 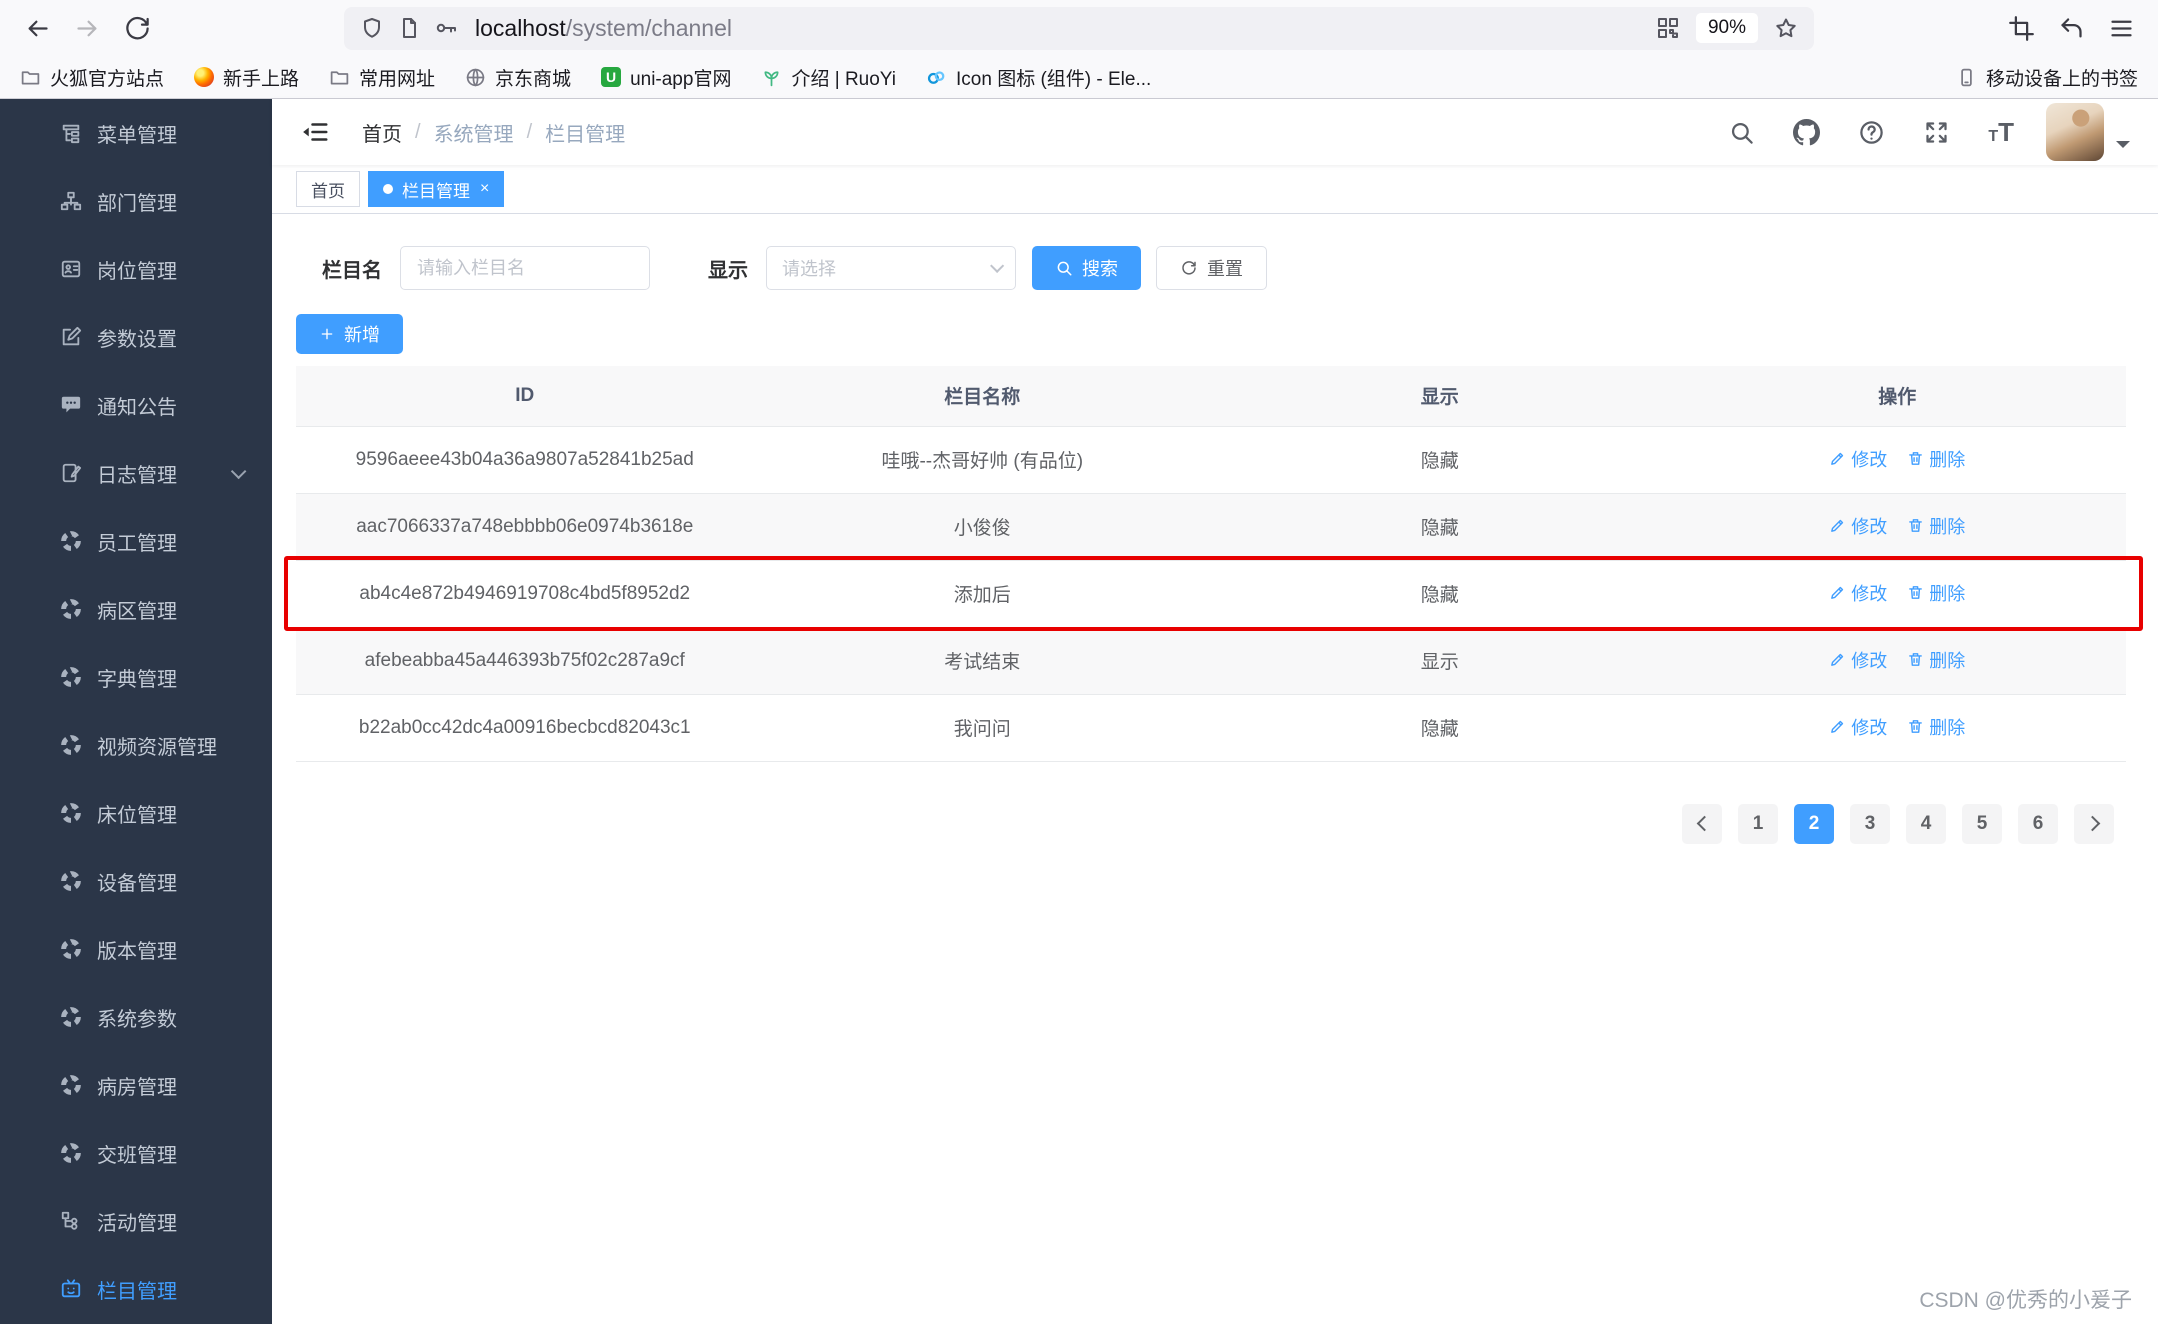 What do you see at coordinates (136, 949) in the screenshot?
I see `sidebar-item-version-management: 版本管理` at bounding box center [136, 949].